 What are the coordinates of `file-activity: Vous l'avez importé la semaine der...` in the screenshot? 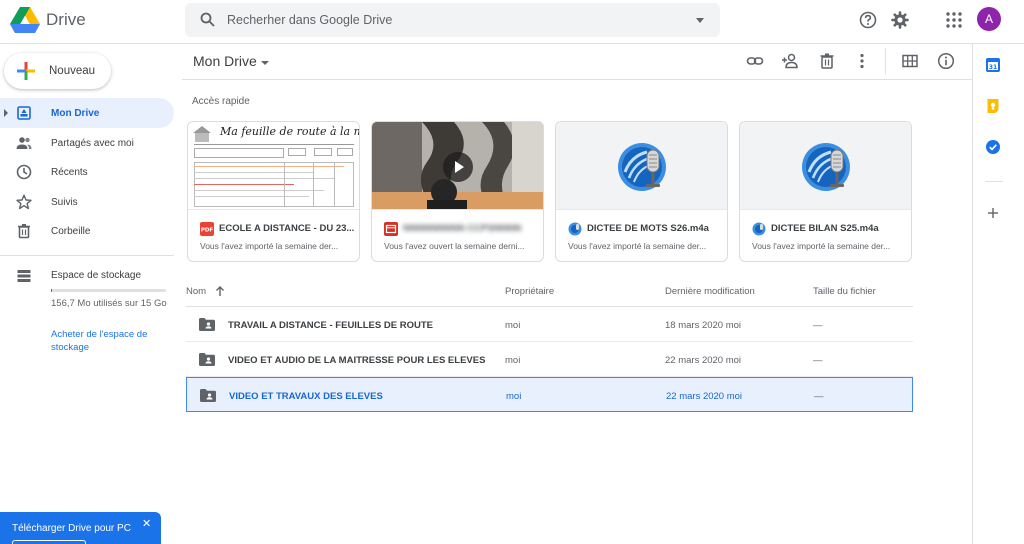 It's located at (821, 246).